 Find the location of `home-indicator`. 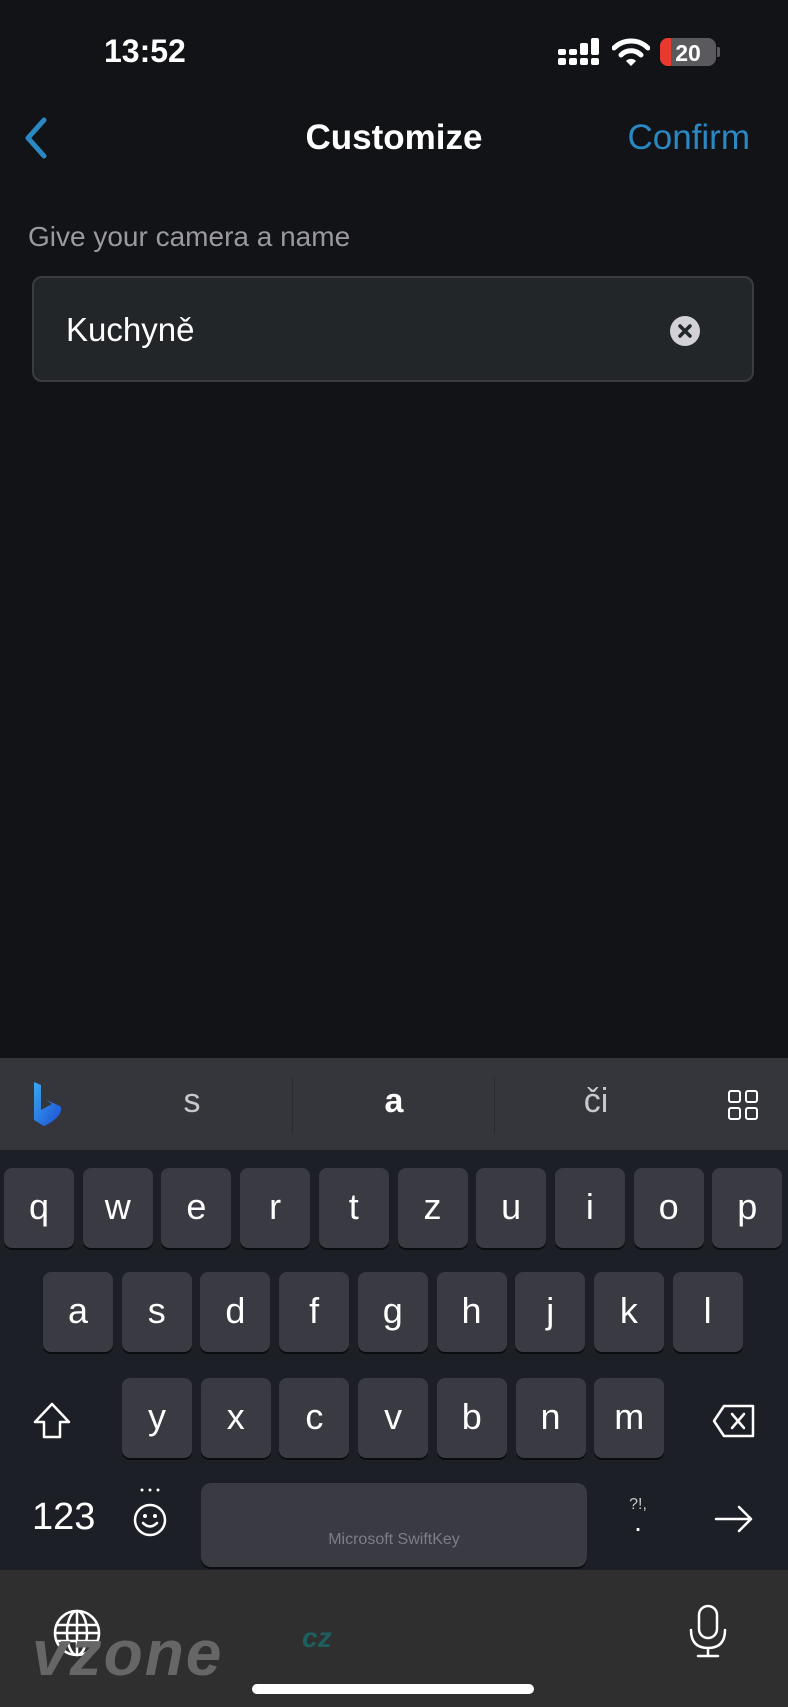

home-indicator is located at coordinates (393, 1689).